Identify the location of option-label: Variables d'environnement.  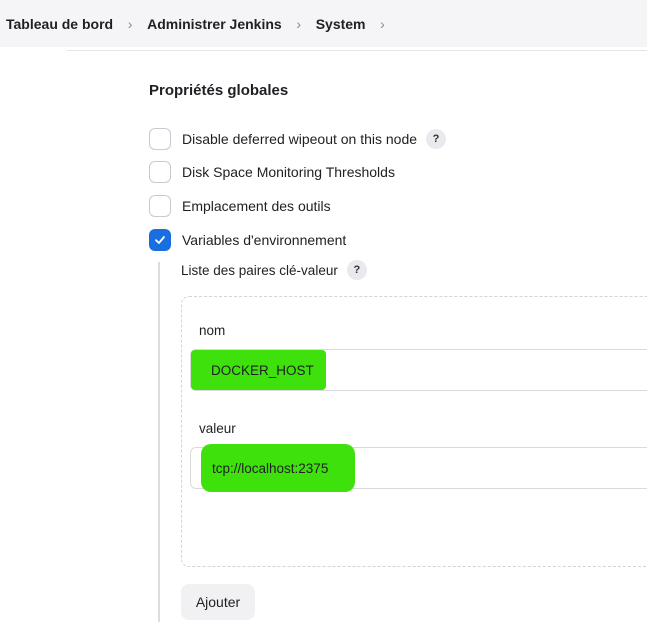
(264, 240).